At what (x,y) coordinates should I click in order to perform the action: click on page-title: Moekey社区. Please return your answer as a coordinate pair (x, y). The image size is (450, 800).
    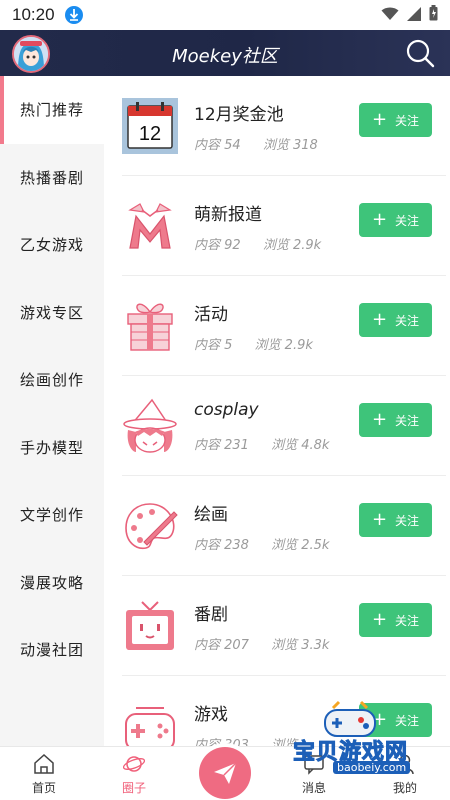
    Looking at the image, I should click on (225, 56).